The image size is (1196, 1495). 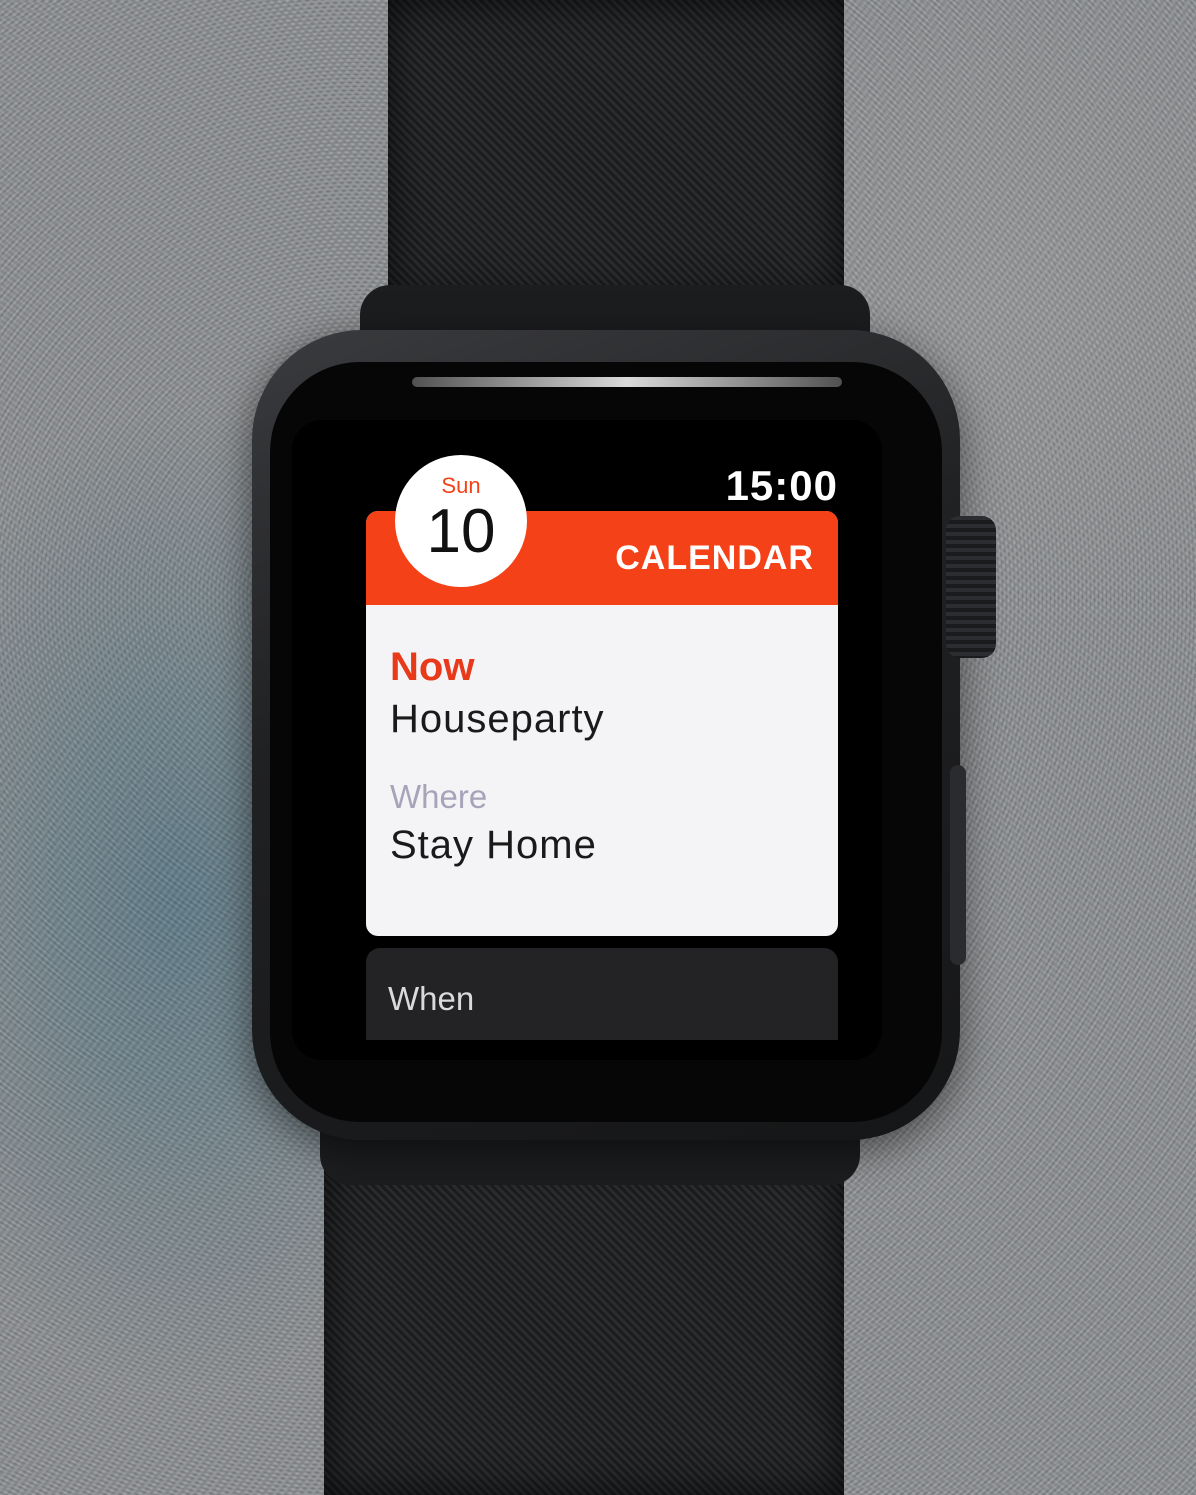 I want to click on status-time: 15:00, so click(x=781, y=485).